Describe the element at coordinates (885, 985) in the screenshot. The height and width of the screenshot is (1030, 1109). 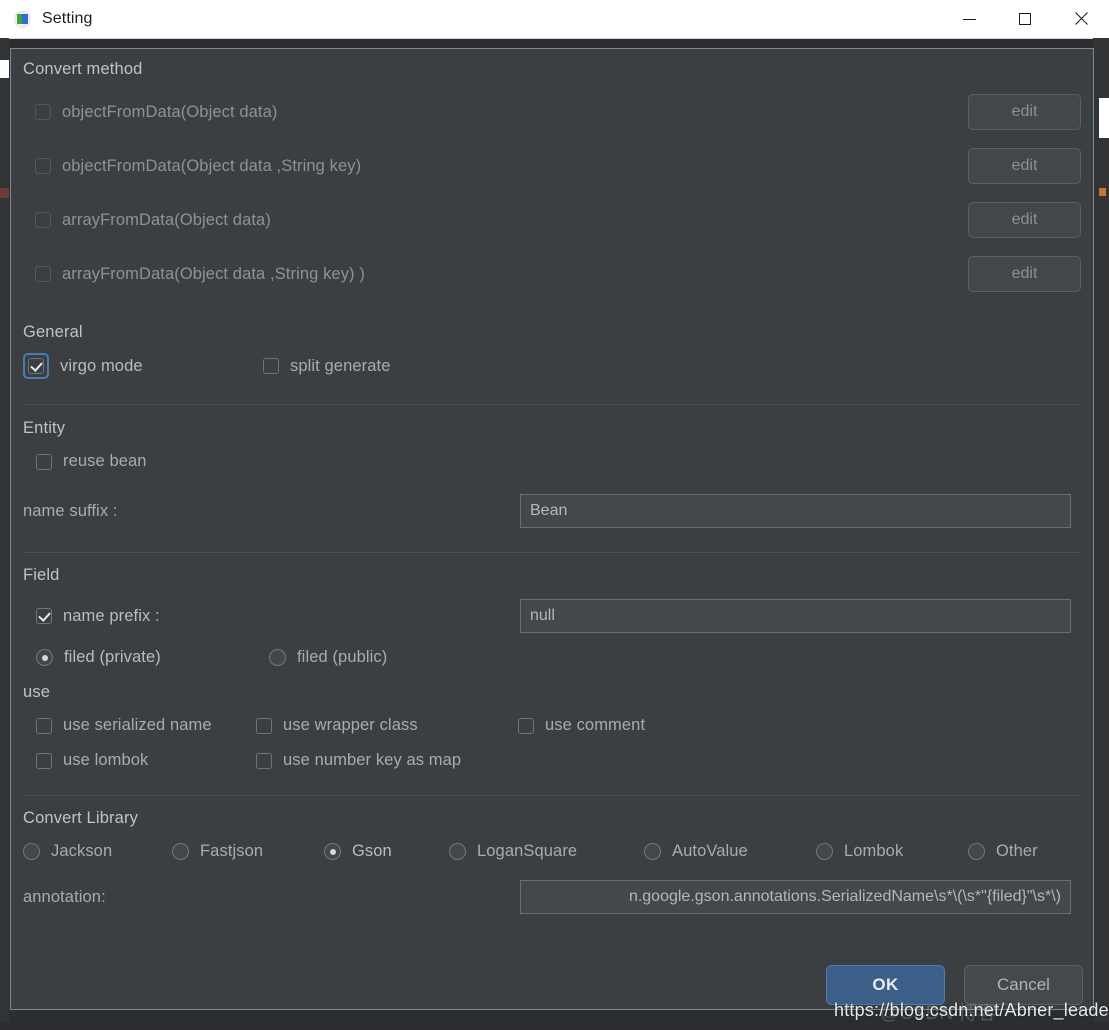
I see `ok-button: OK` at that location.